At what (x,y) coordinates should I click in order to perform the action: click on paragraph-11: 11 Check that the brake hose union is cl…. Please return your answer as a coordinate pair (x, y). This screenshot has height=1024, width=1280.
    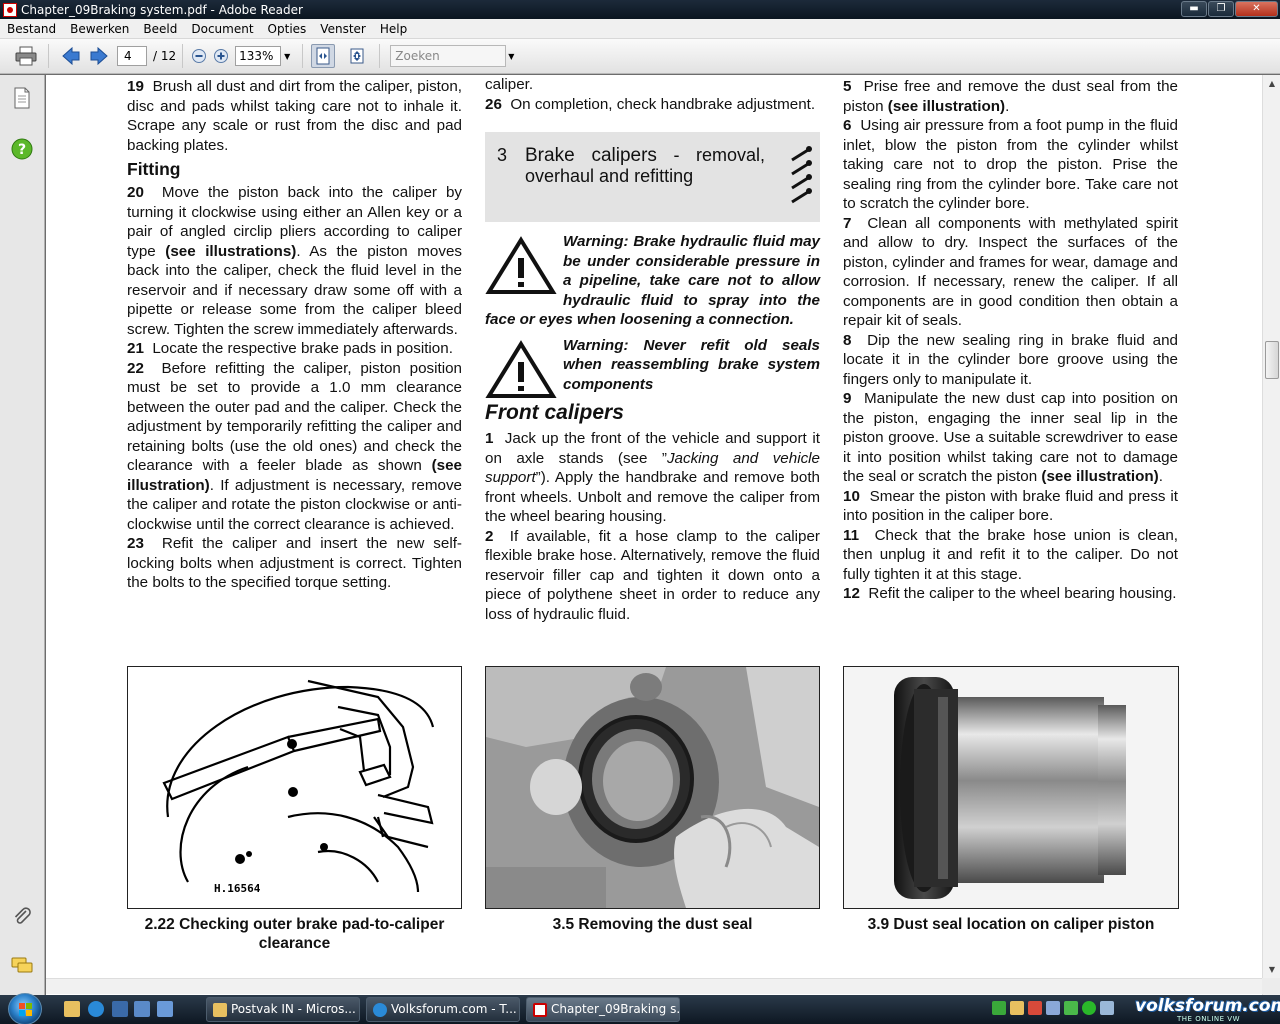
    Looking at the image, I should click on (1010, 554).